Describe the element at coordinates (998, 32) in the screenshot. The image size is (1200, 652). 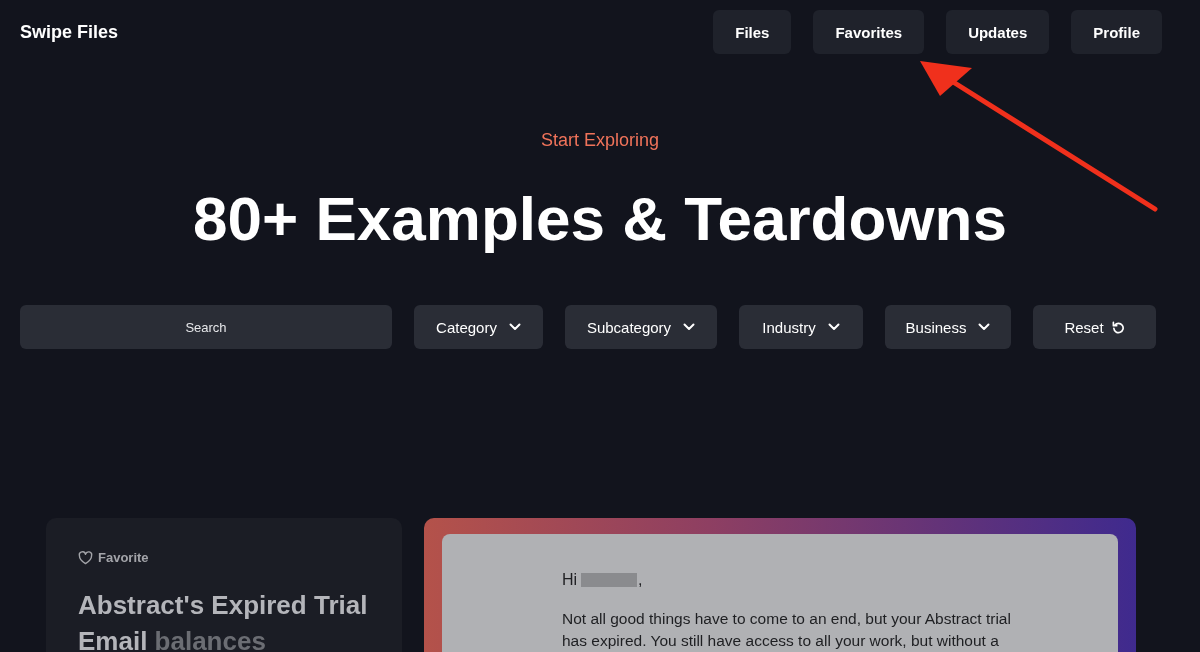
I see `nav-button: Updates` at that location.